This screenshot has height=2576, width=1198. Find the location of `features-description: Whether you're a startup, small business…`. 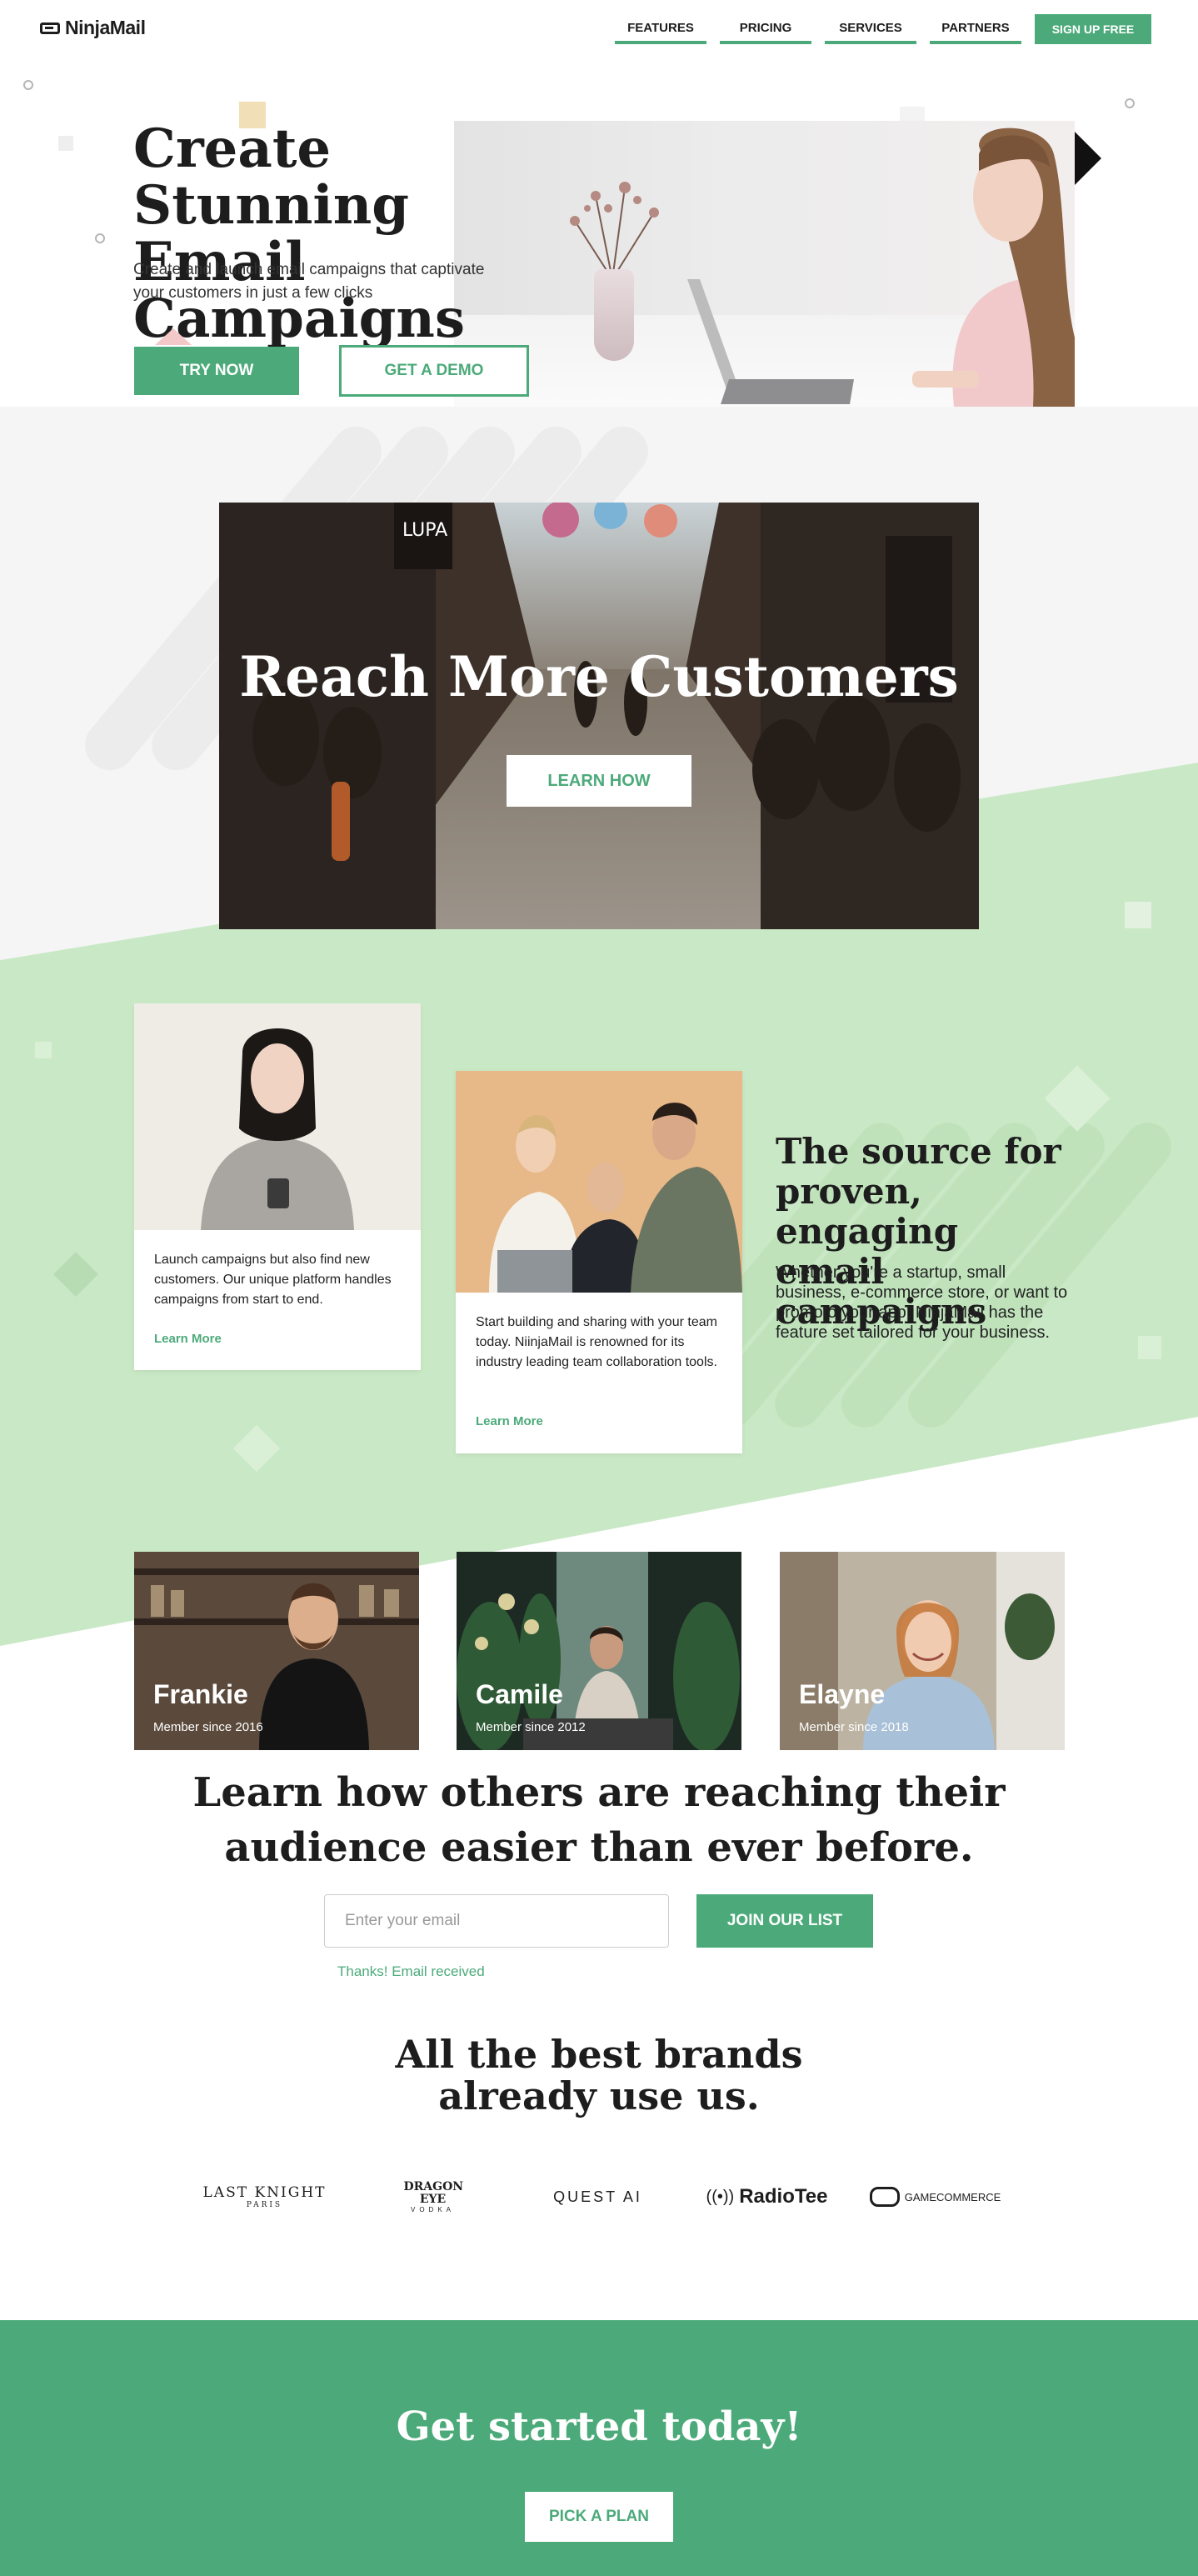

features-description: Whether you're a startup, small business… is located at coordinates (922, 1302).